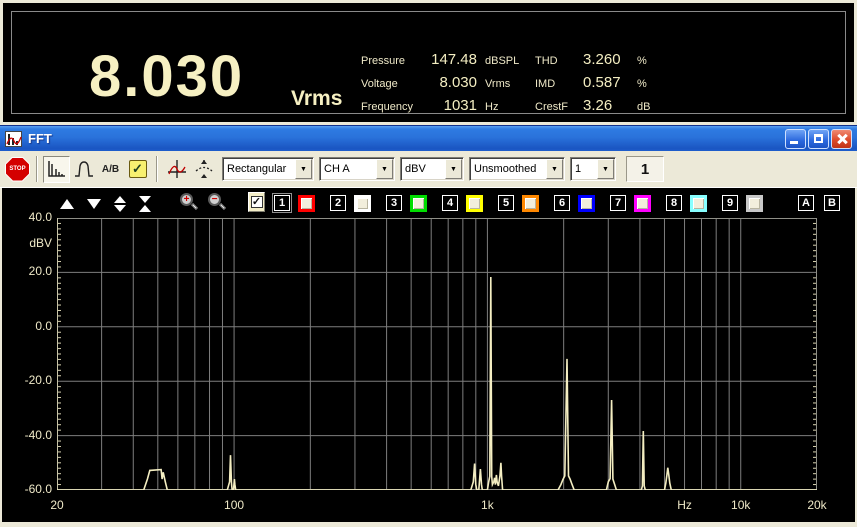 The image size is (857, 527). I want to click on curve-button-9: 9, so click(730, 203).